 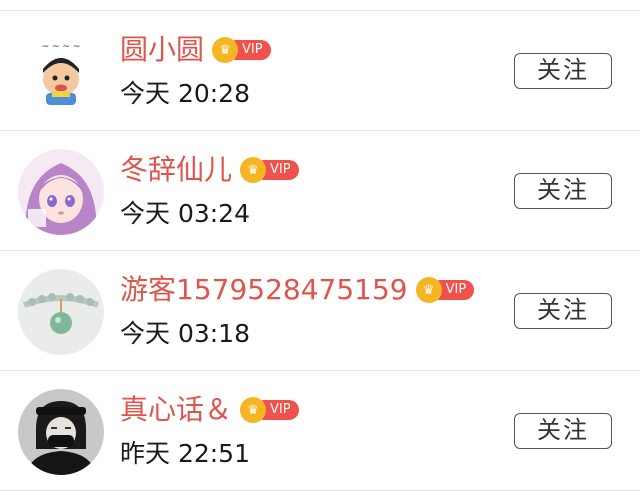 I want to click on visit-time: 今天 03:24, so click(x=185, y=213).